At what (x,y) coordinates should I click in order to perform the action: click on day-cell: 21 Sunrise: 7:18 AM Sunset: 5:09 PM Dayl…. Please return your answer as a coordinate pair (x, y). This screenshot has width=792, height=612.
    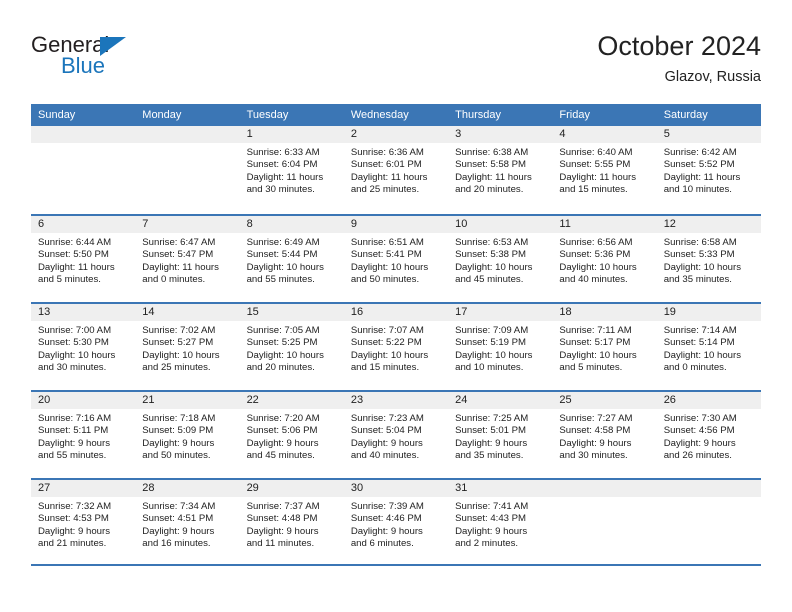
    Looking at the image, I should click on (187, 435).